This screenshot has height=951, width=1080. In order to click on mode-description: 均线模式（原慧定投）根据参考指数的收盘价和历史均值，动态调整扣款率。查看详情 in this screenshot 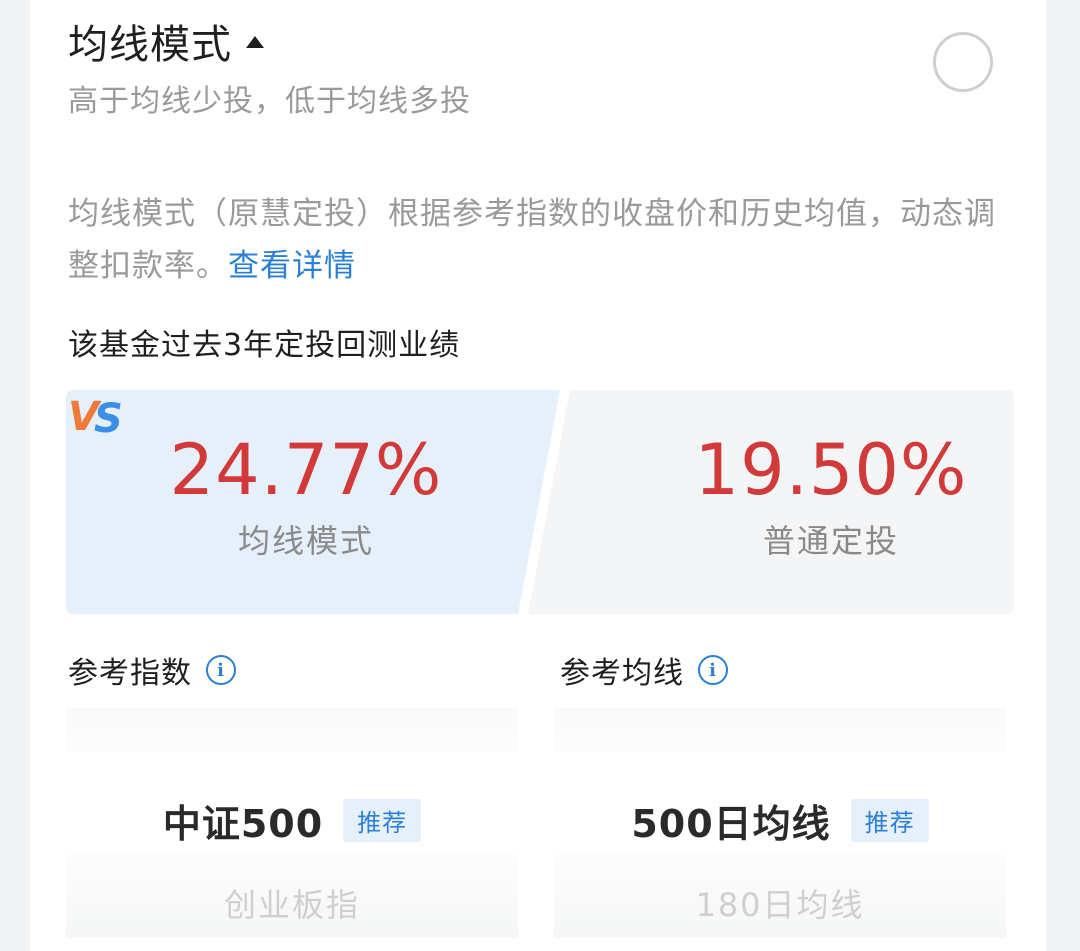, I will do `click(538, 240)`.